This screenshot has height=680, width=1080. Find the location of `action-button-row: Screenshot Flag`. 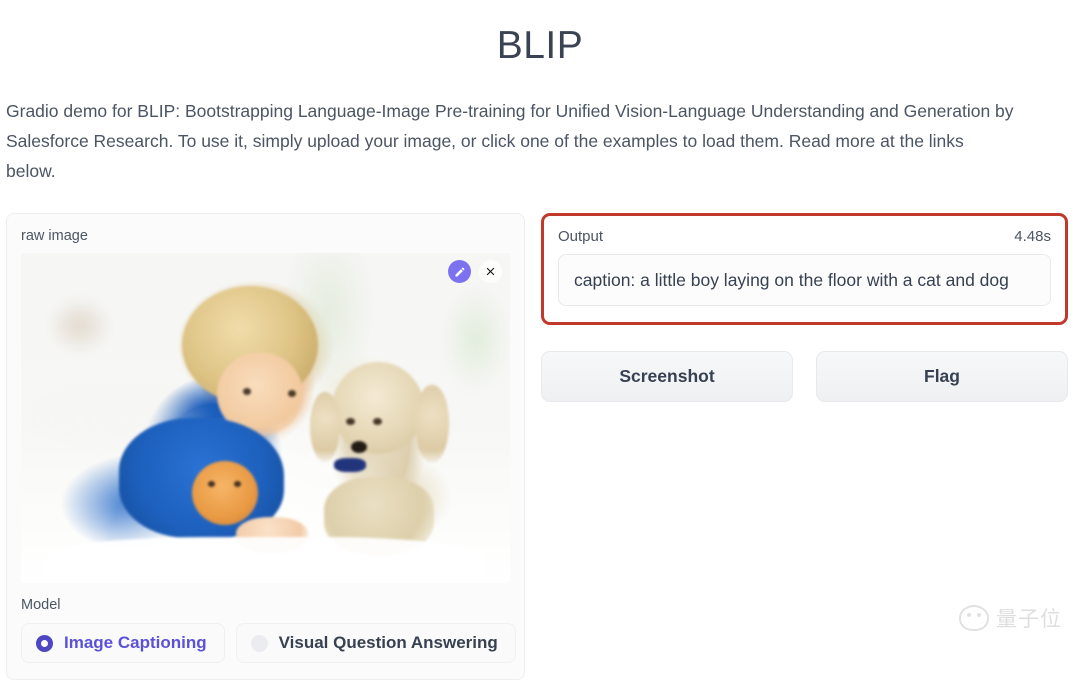

action-button-row: Screenshot Flag is located at coordinates (804, 376).